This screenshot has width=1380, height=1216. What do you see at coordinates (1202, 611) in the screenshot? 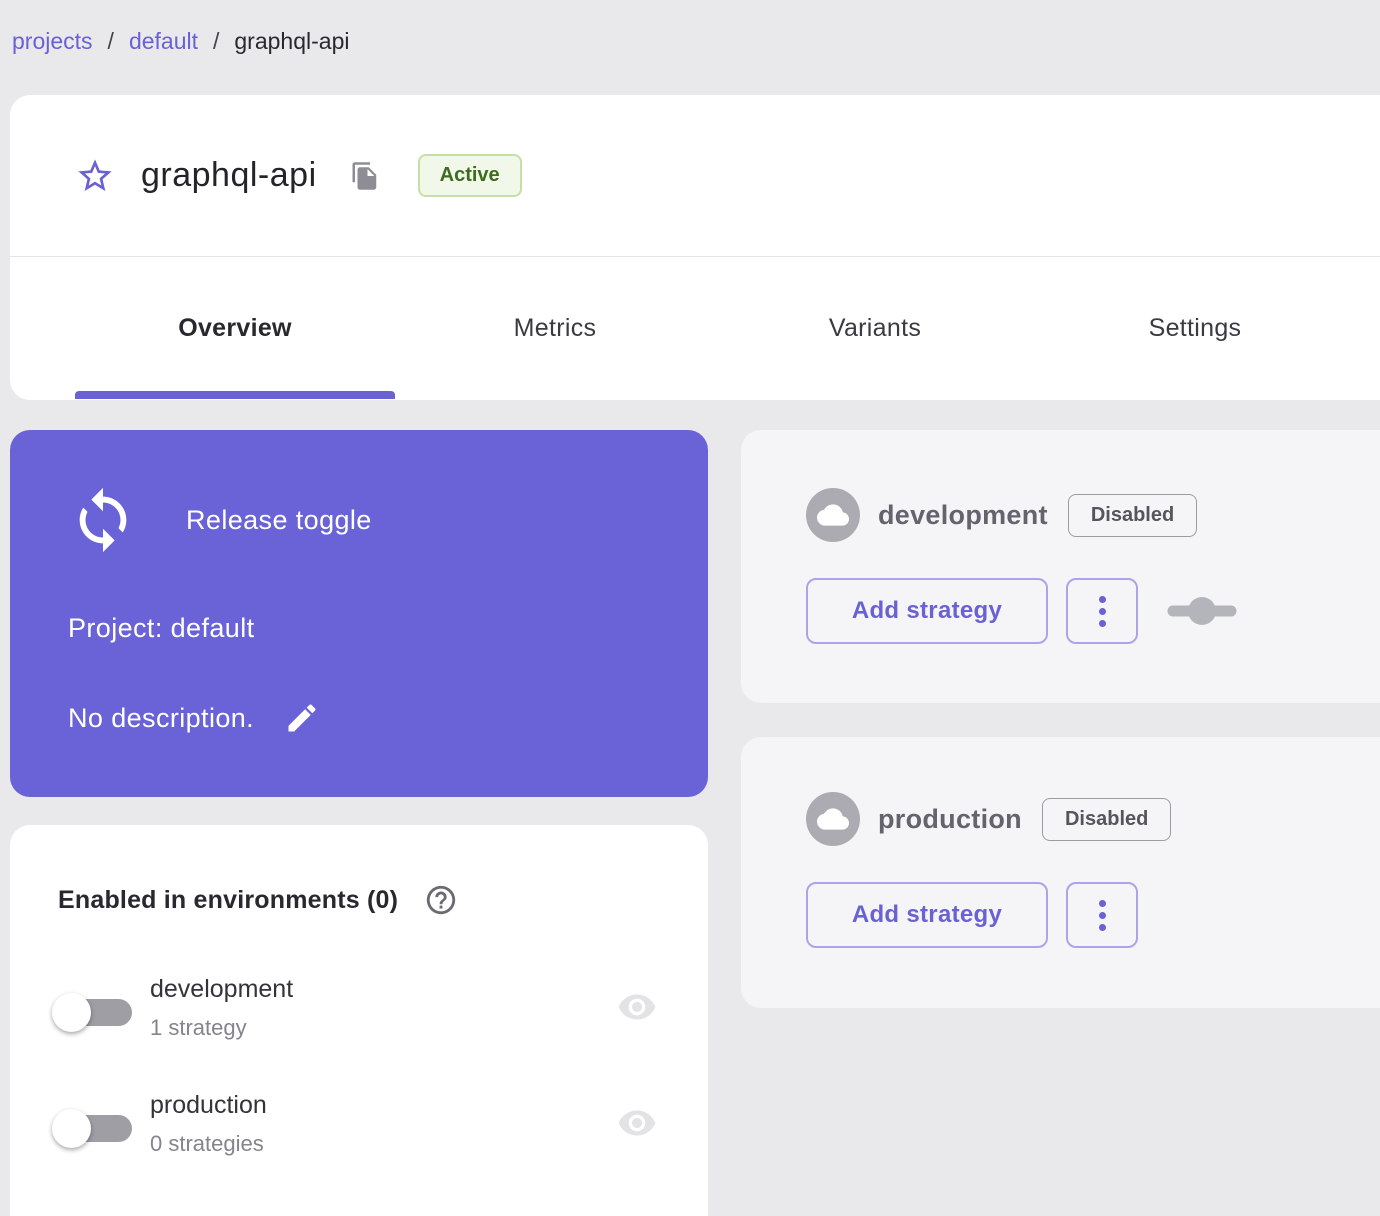
I see `rollout-slider-icon` at bounding box center [1202, 611].